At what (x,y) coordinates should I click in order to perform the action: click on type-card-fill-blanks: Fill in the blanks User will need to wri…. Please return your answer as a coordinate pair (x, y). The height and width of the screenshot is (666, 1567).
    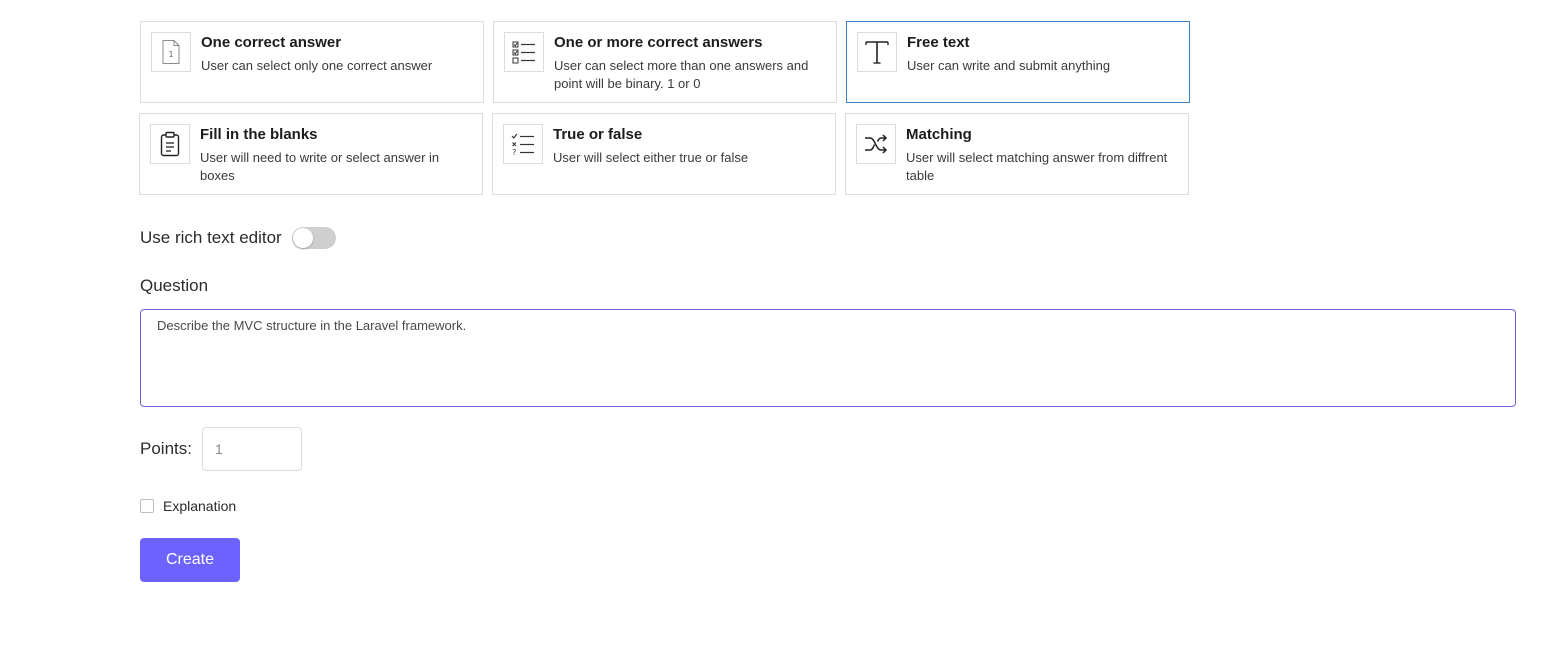
    Looking at the image, I should click on (311, 154).